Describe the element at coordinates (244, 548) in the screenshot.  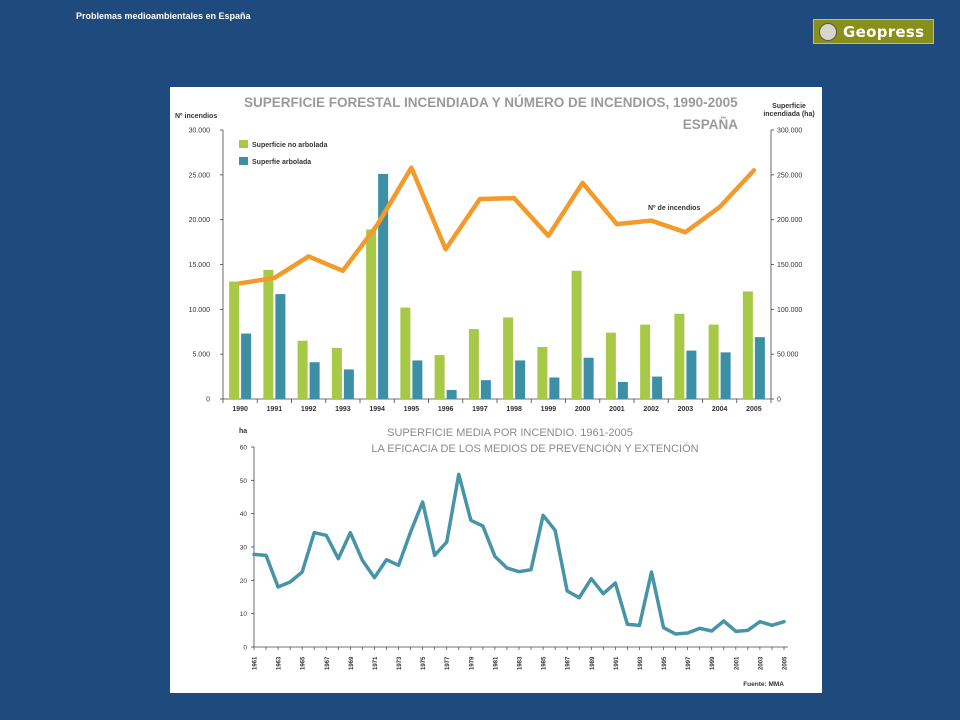
I see `chart2-ytick-label: 30` at that location.